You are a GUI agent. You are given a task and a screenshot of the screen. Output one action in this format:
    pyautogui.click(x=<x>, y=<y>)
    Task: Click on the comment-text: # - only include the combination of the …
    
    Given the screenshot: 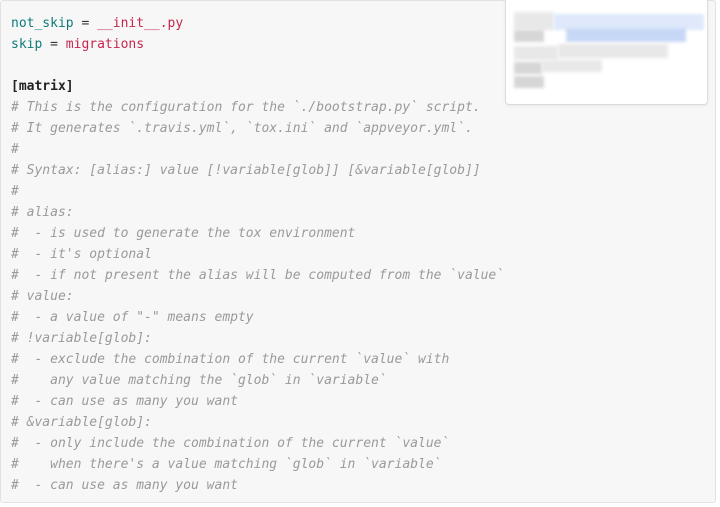 What is the action you would take?
    pyautogui.click(x=230, y=443)
    